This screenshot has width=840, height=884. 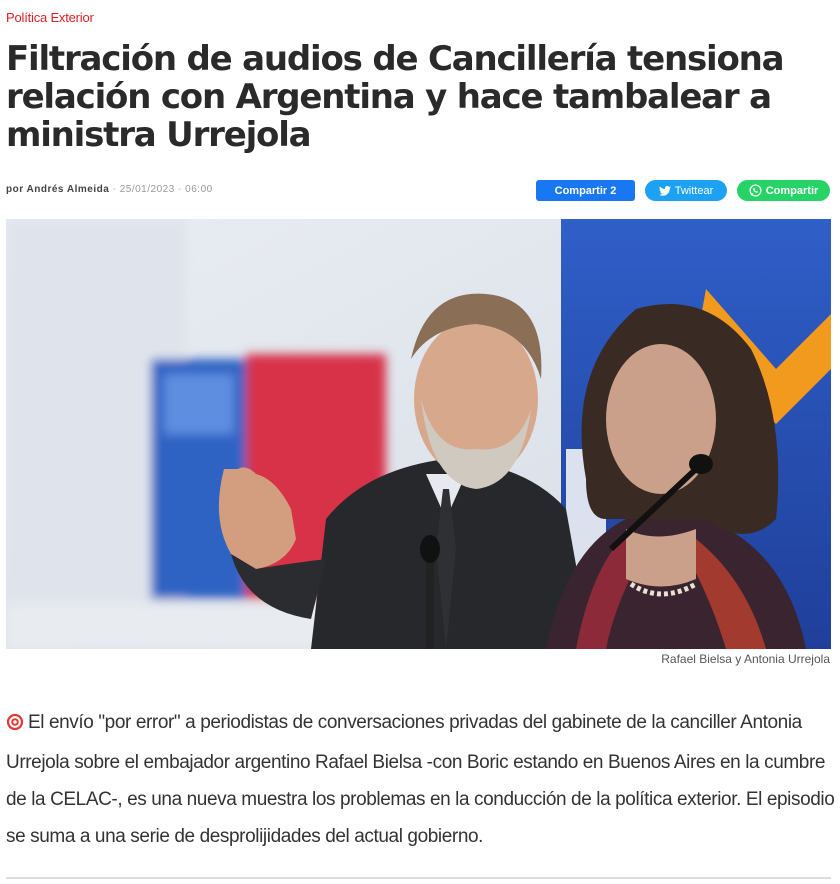 I want to click on target-icon, so click(x=15, y=725).